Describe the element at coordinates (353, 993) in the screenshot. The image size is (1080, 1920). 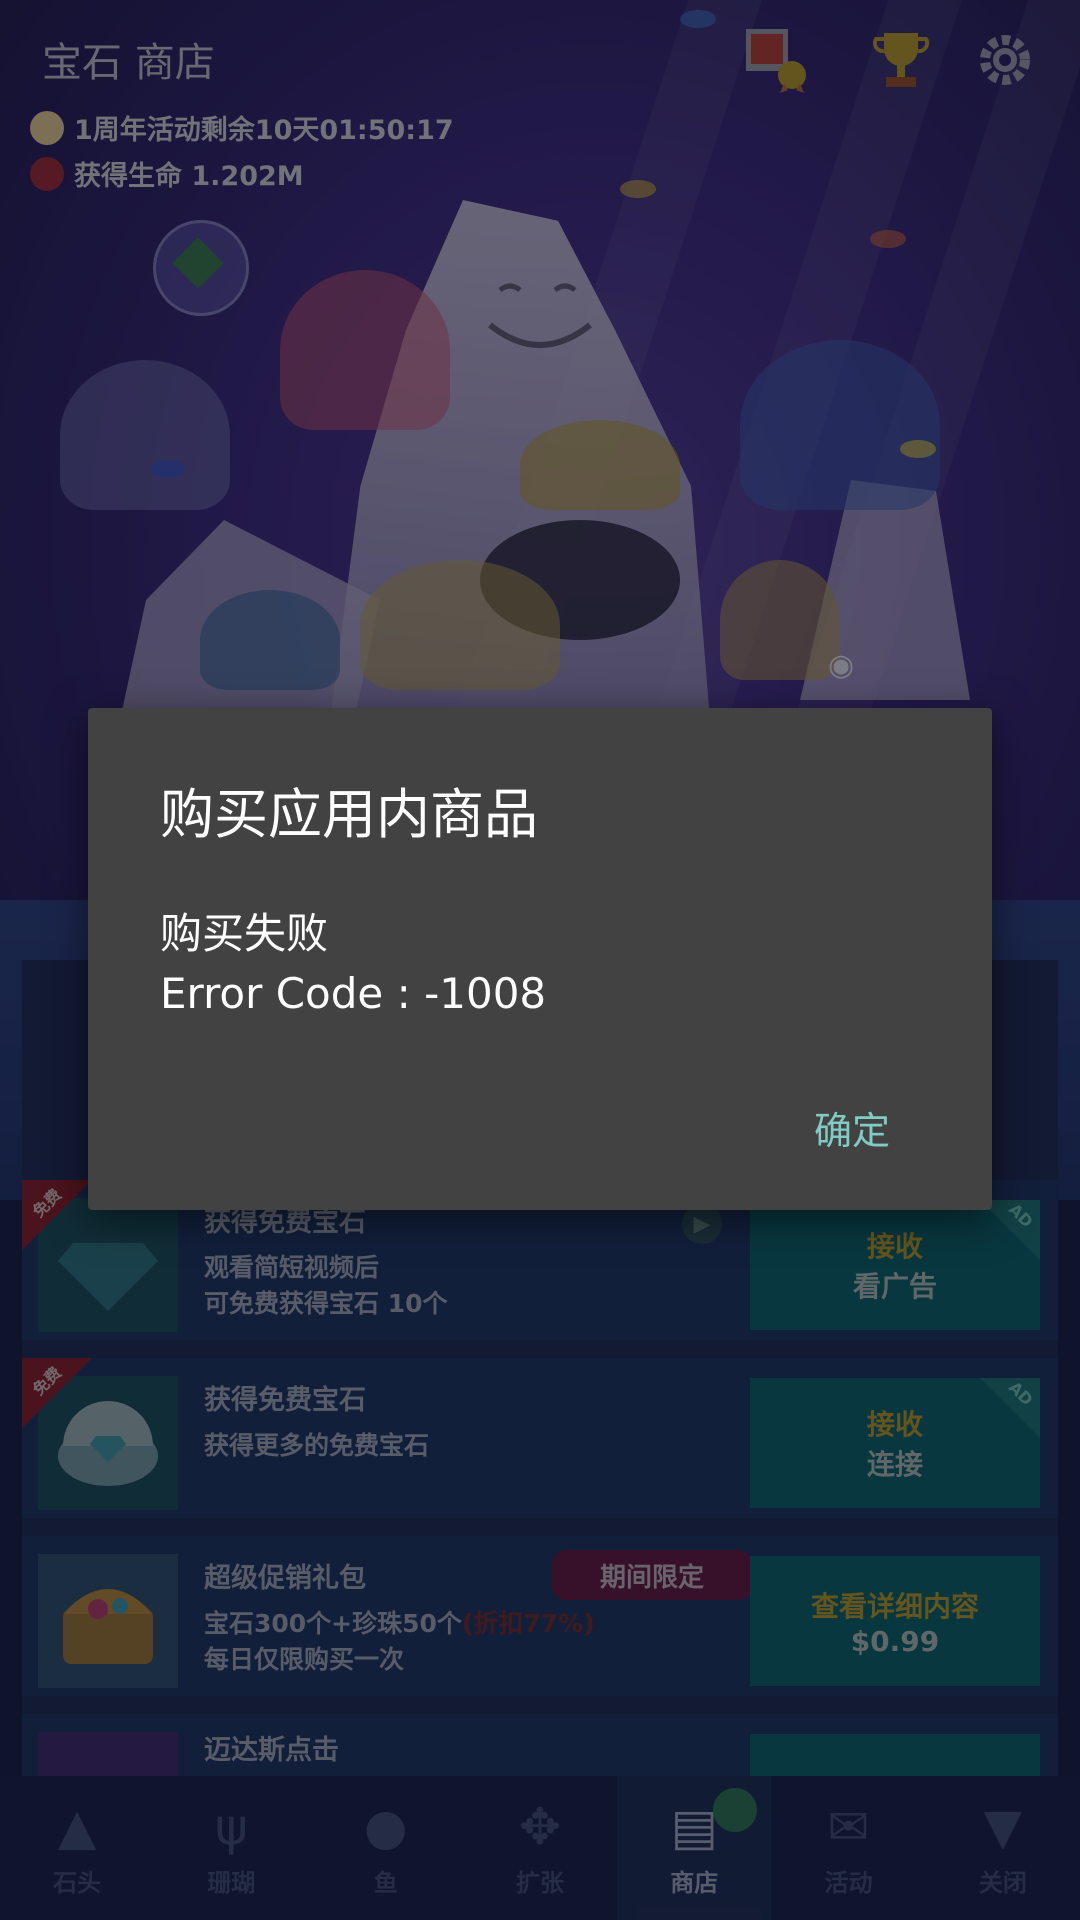
I see `error-code-text: Error Code : -1008` at that location.